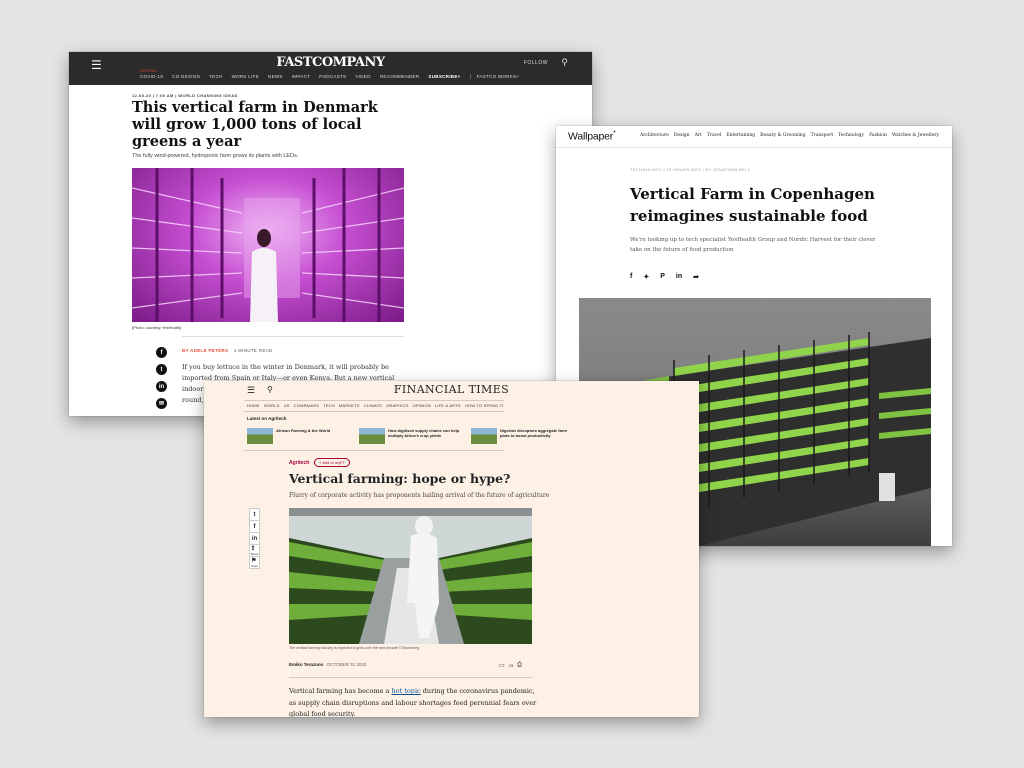 The height and width of the screenshot is (768, 1024). What do you see at coordinates (306, 664) in the screenshot?
I see `author-link: Emiko Terazono` at bounding box center [306, 664].